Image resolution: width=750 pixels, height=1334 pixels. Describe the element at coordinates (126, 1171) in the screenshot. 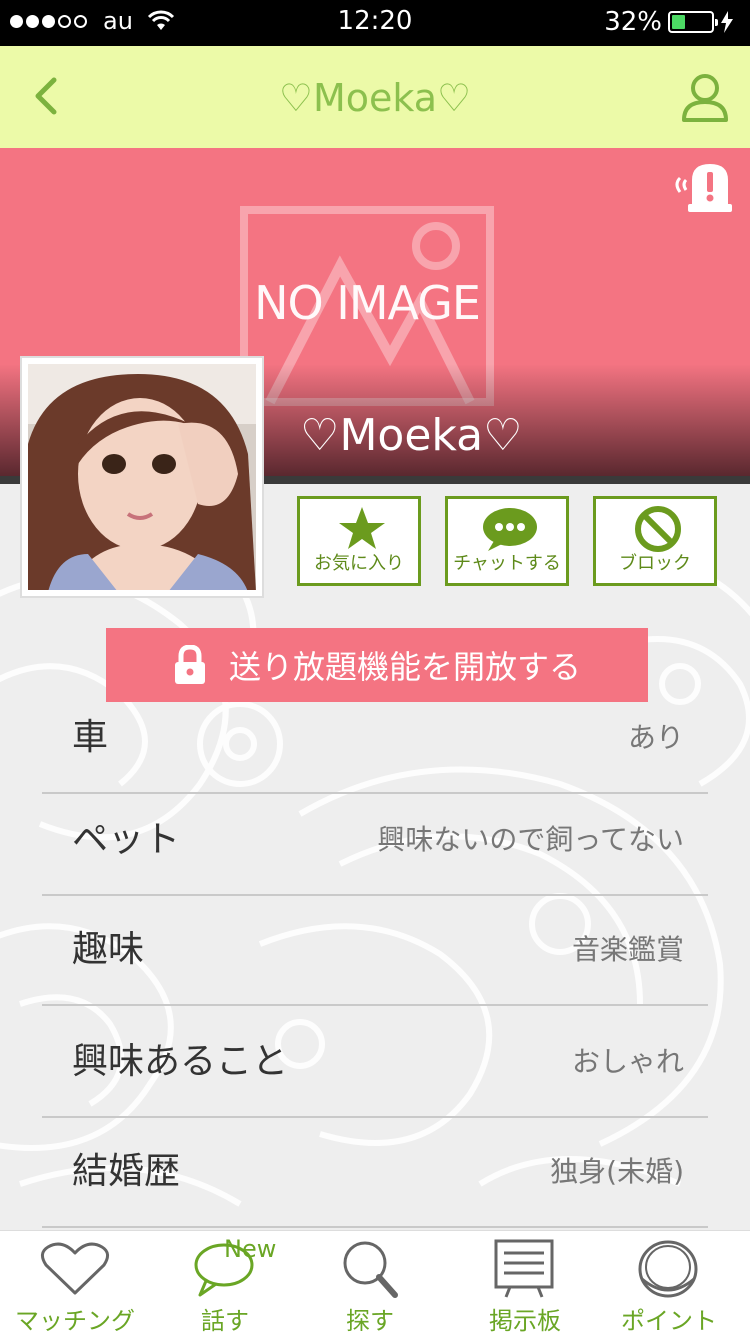

I see `row-key: 結婚歴` at that location.